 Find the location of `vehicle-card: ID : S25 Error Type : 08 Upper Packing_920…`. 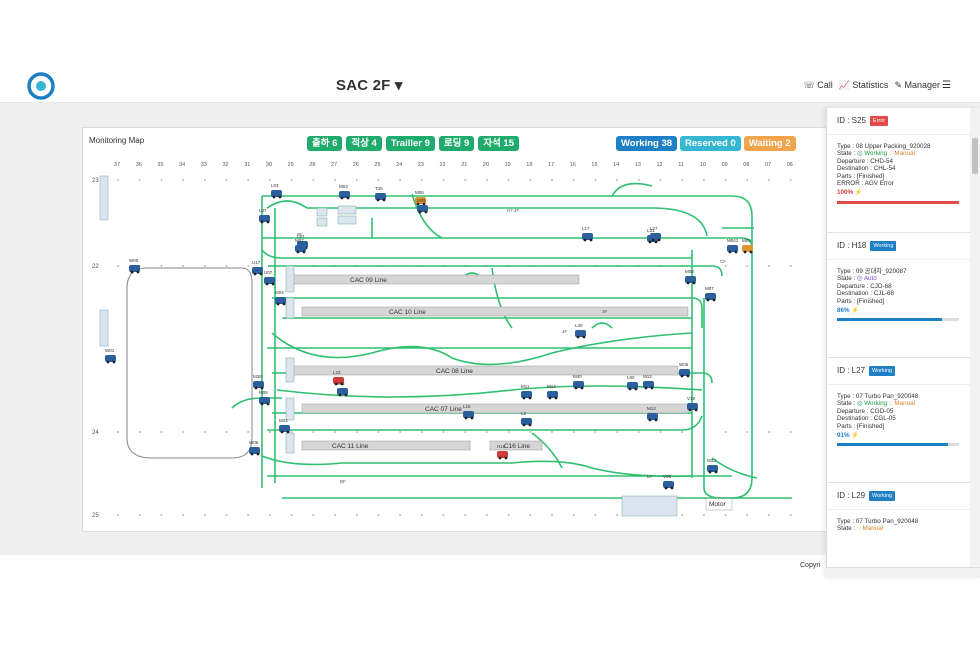

vehicle-card: ID : S25 Error Type : 08 Upper Packing_920… is located at coordinates (903, 170).